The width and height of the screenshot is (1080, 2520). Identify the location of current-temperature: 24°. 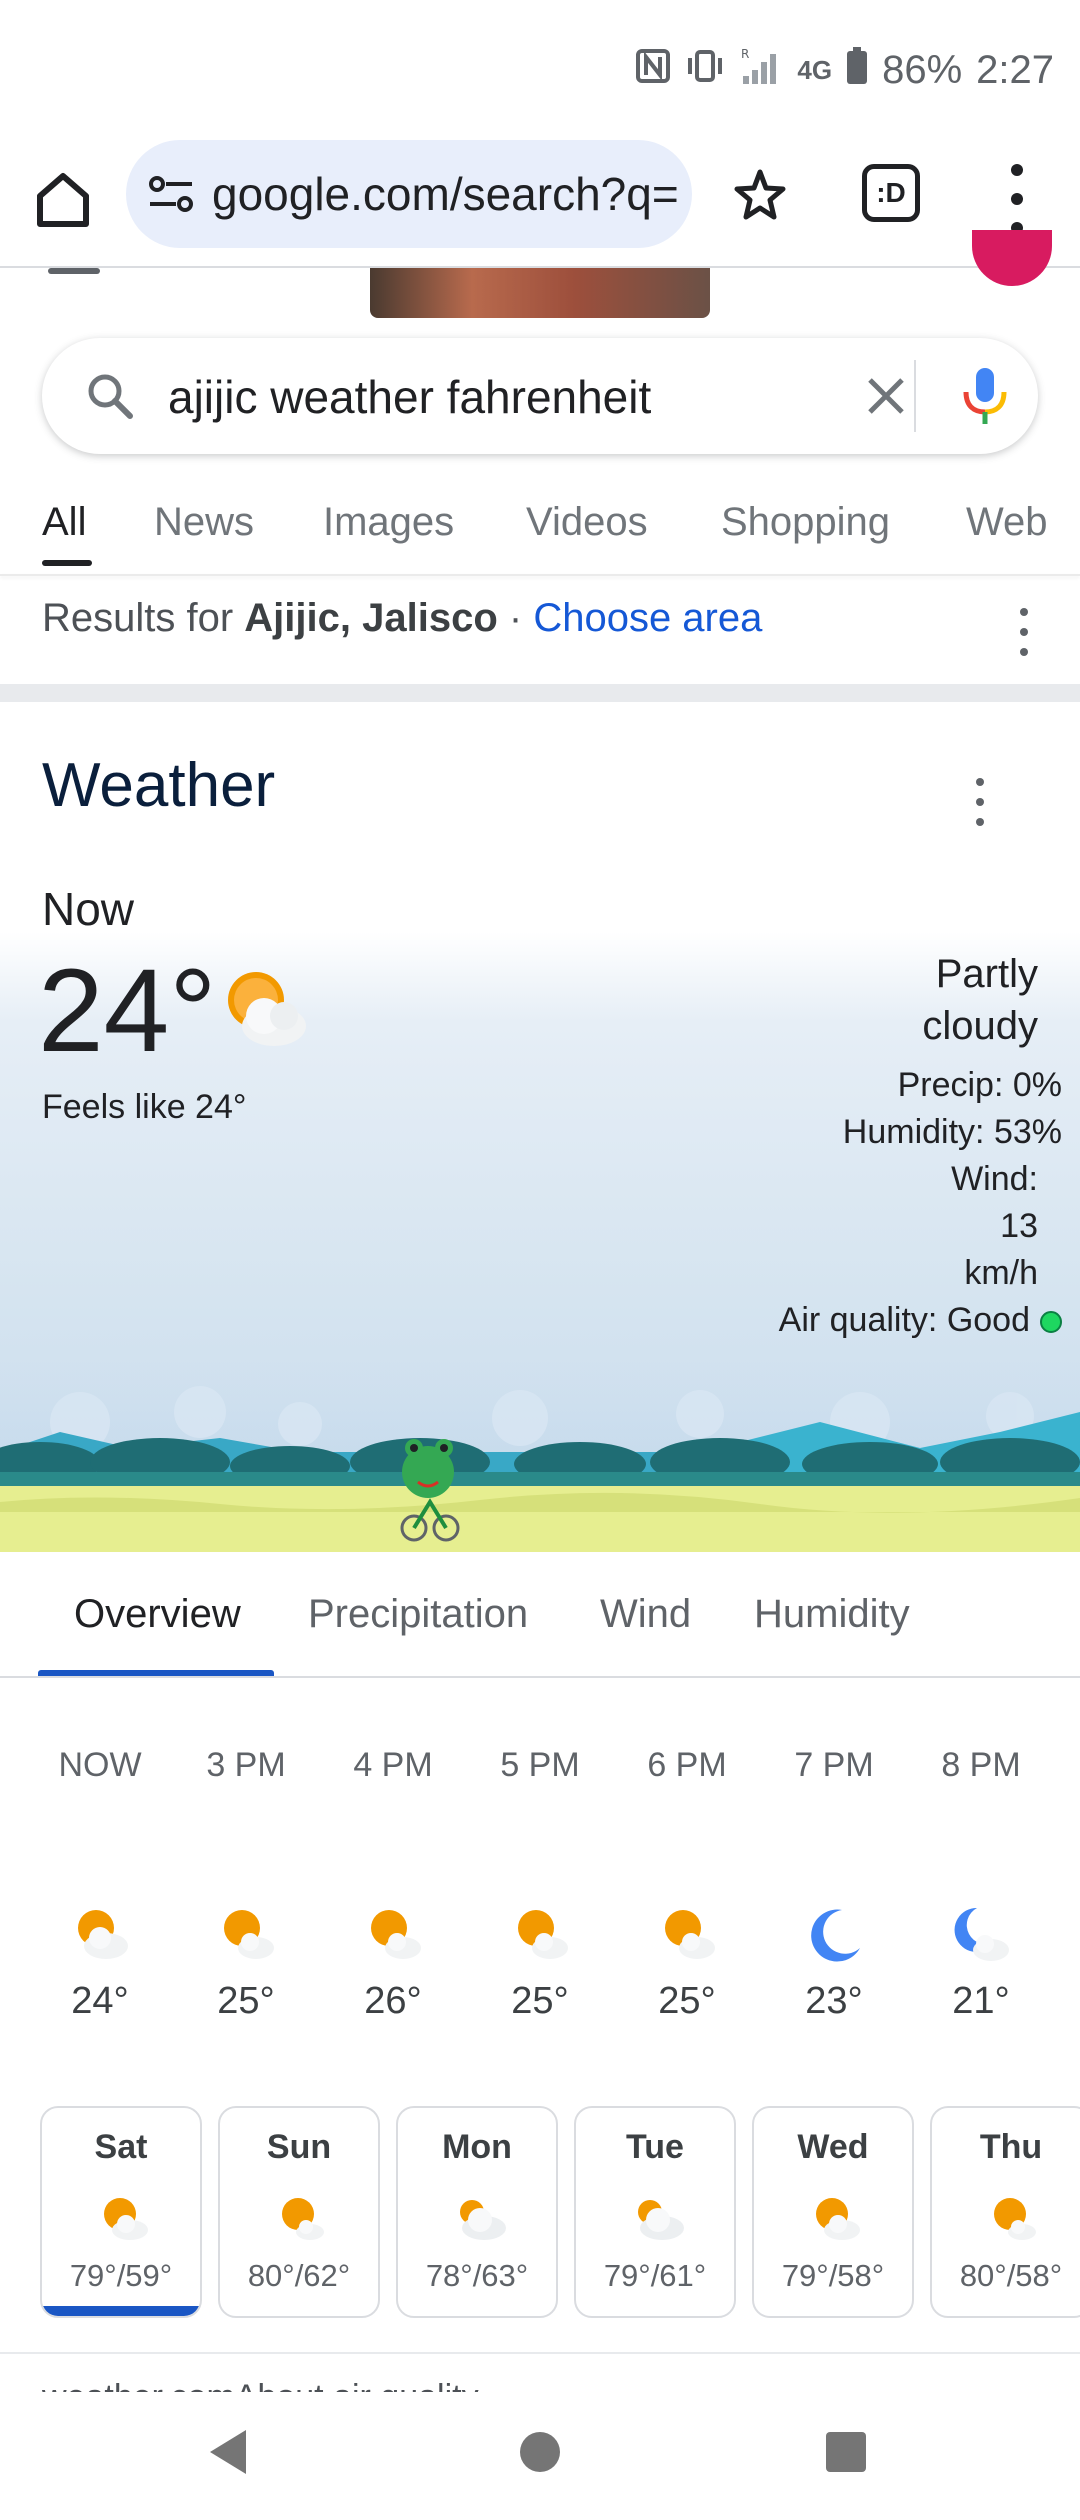
(127, 1011).